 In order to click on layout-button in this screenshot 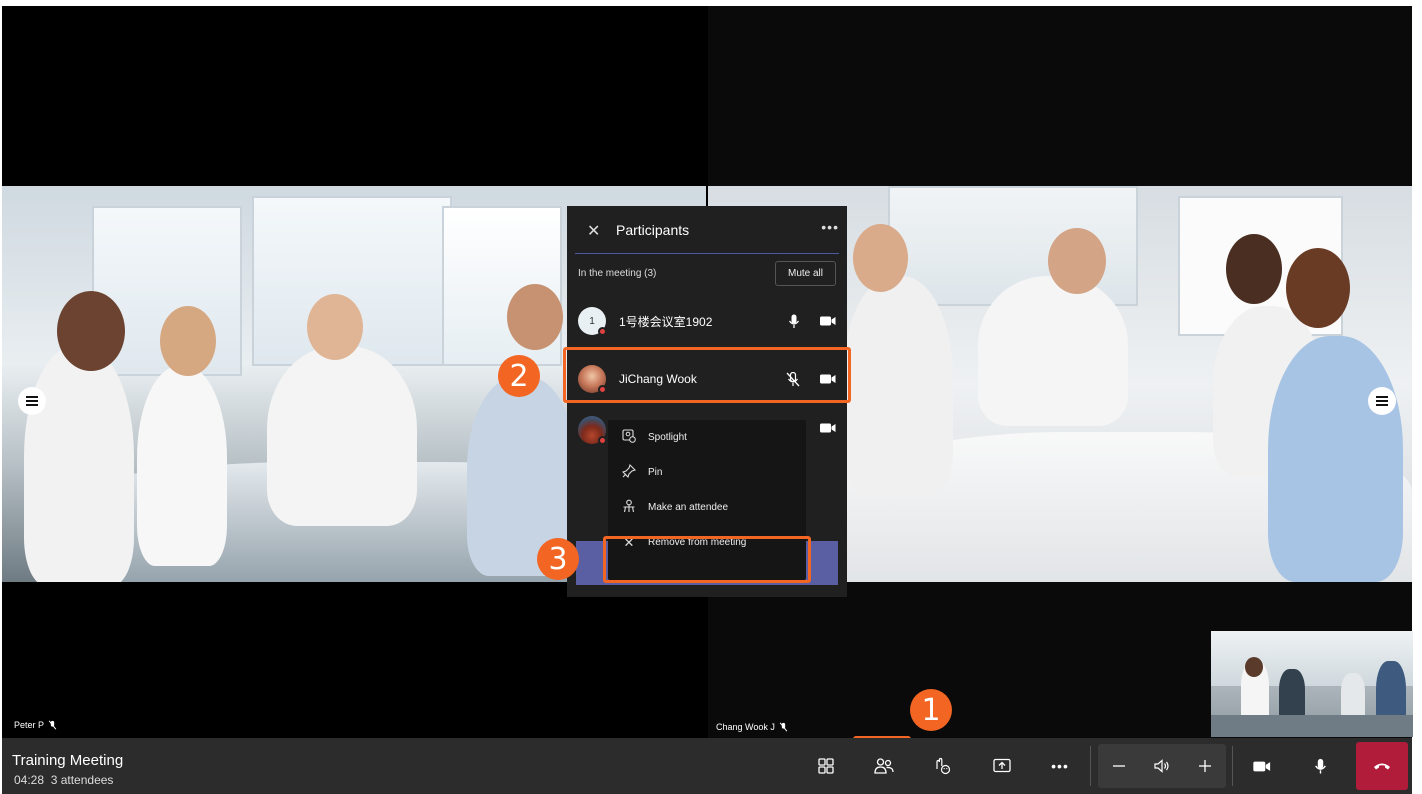, I will do `click(826, 766)`.